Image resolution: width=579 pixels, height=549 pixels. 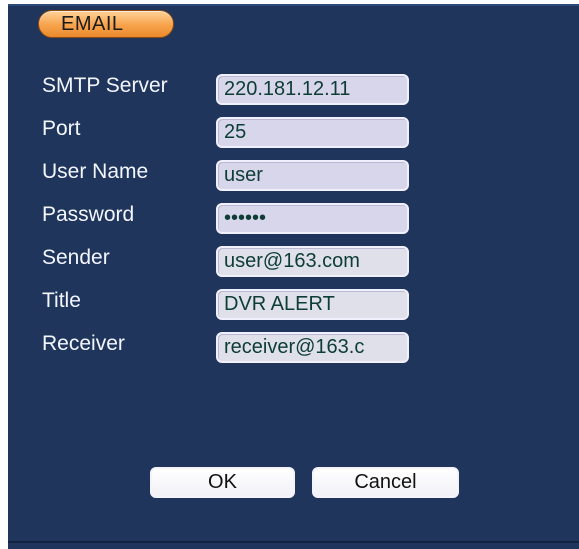 I want to click on password-value: ••••••, so click(x=245, y=218).